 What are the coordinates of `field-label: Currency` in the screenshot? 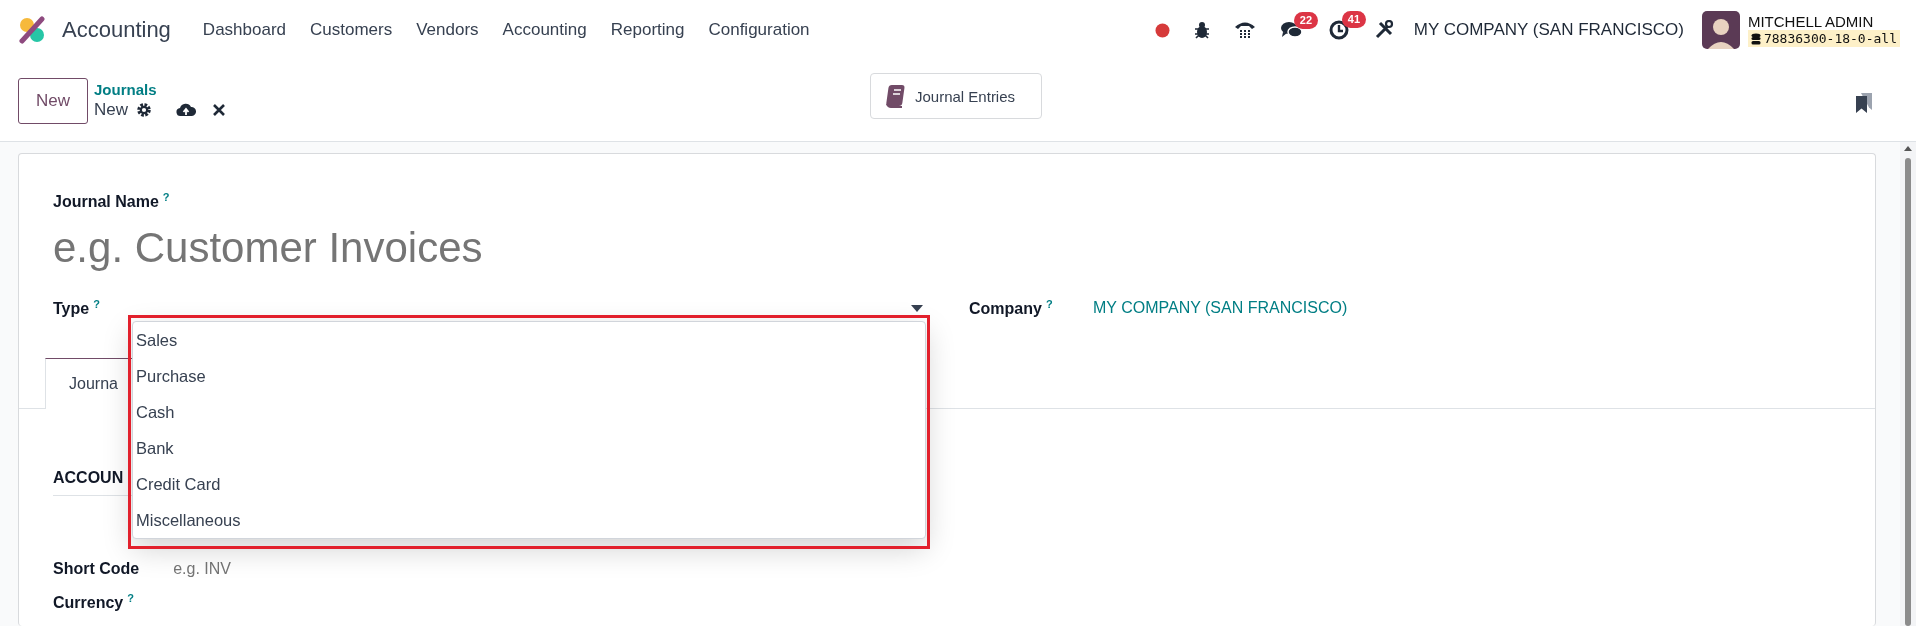 It's located at (88, 603).